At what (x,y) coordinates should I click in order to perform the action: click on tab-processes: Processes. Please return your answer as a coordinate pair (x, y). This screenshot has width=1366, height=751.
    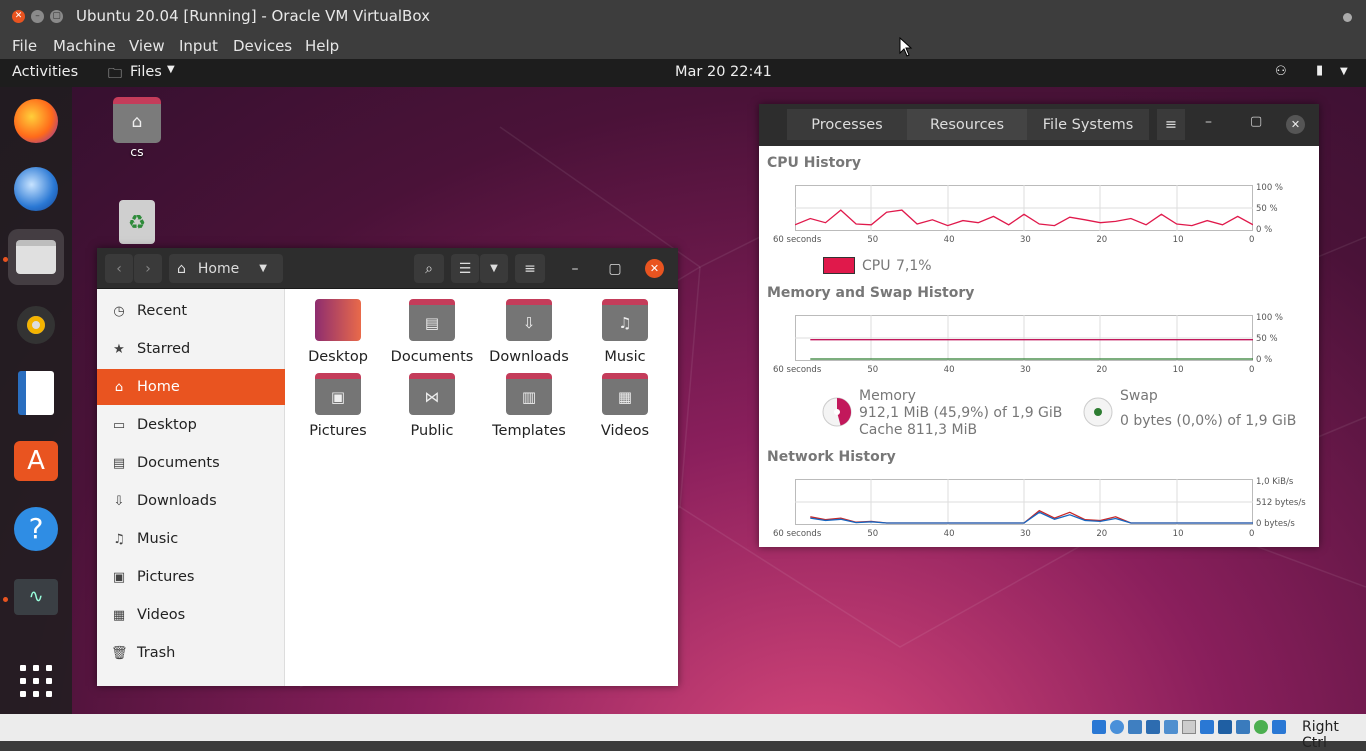
    Looking at the image, I should click on (847, 124).